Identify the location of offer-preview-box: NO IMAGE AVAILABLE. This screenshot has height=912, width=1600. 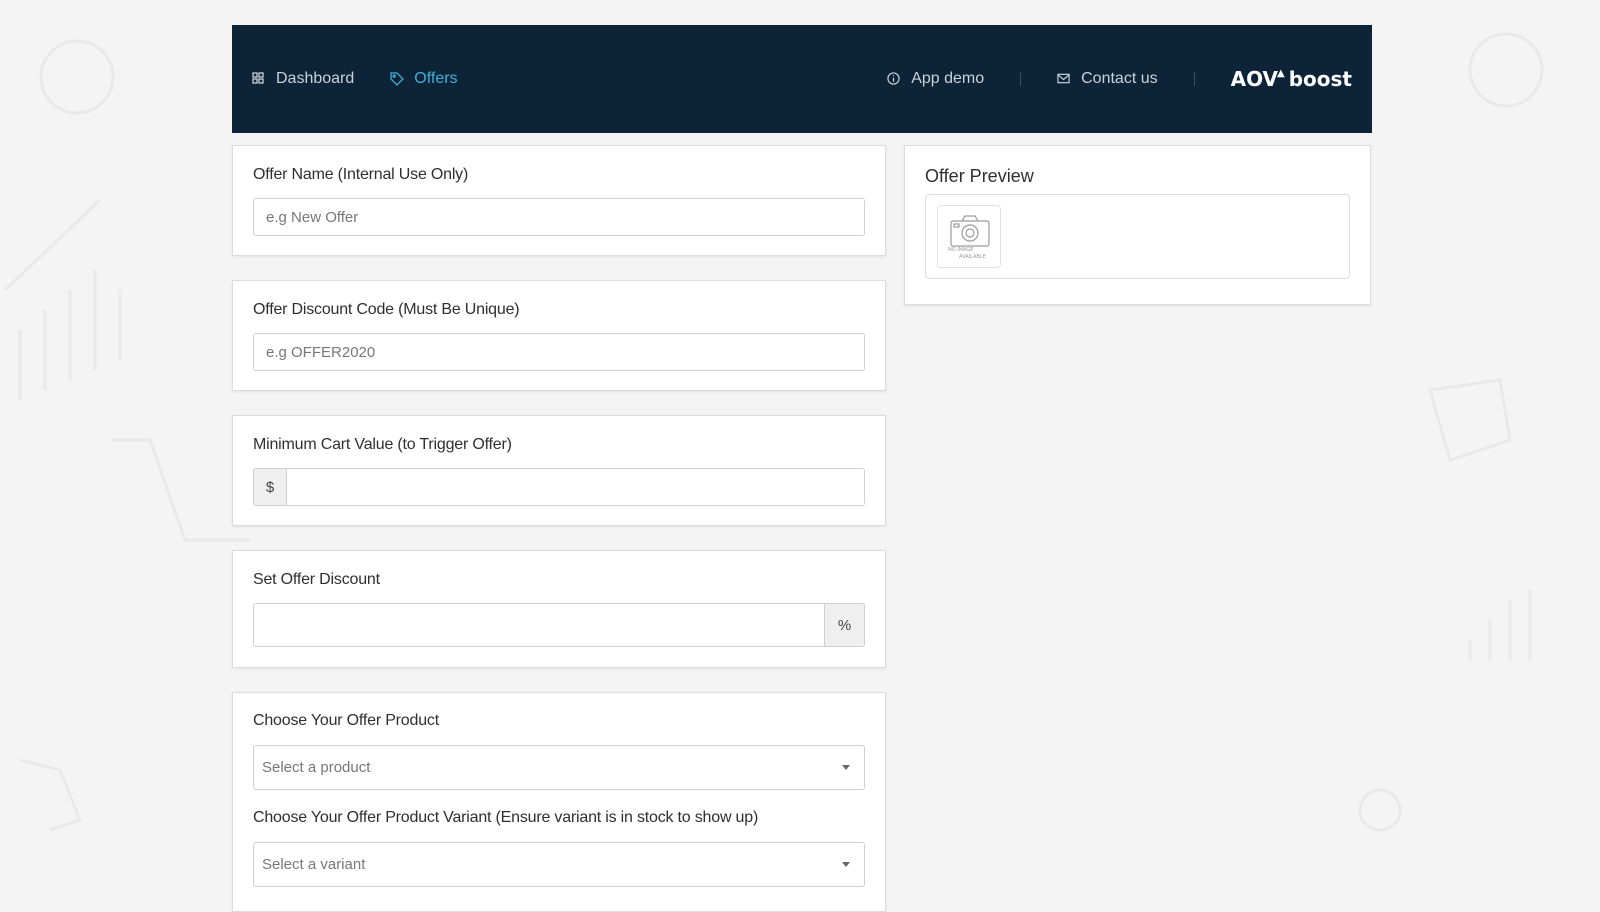
(1137, 236).